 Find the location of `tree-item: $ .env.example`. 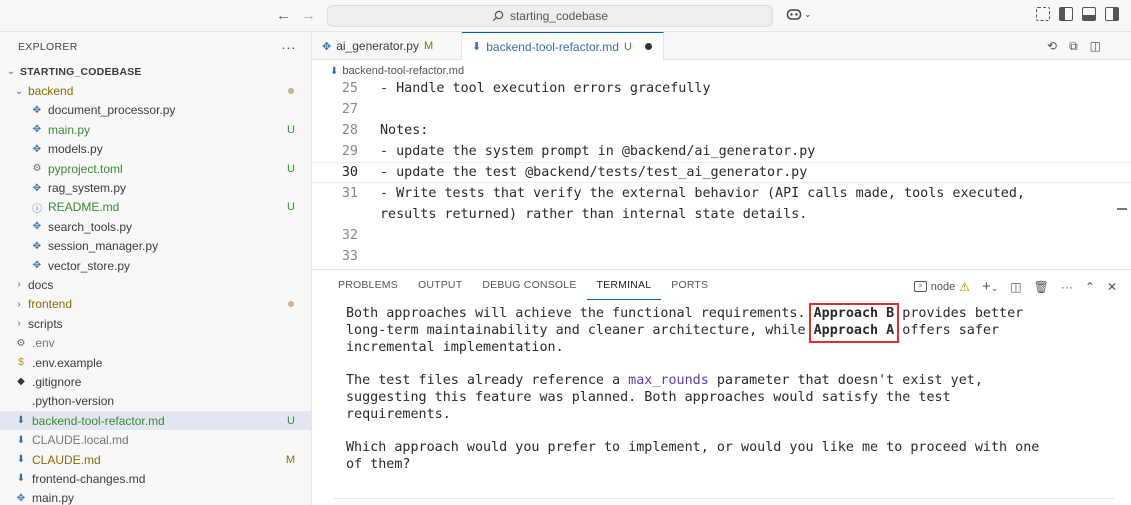

tree-item: $ .env.example is located at coordinates (155, 362).